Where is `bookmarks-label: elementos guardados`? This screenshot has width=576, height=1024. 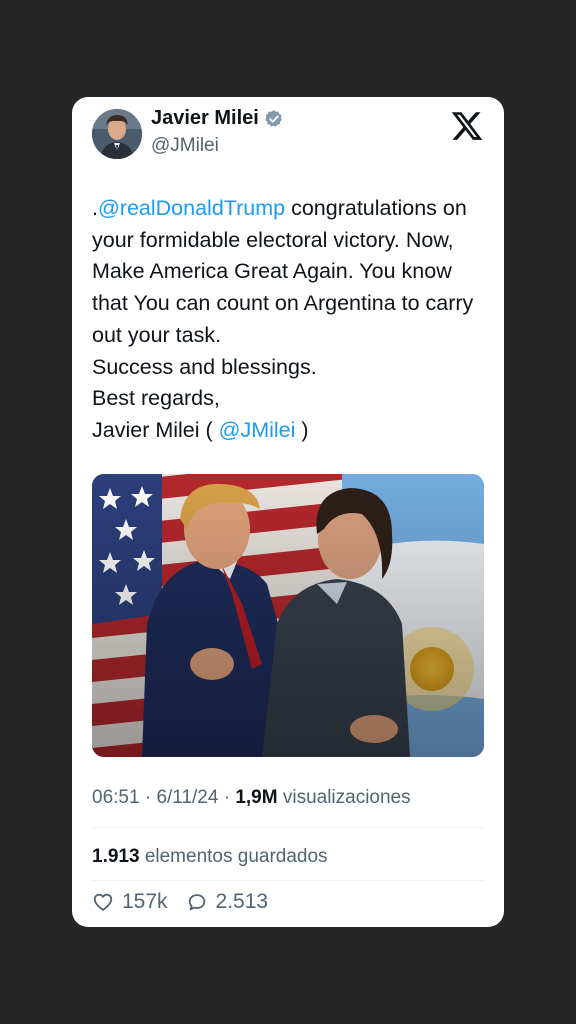 bookmarks-label: elementos guardados is located at coordinates (233, 856).